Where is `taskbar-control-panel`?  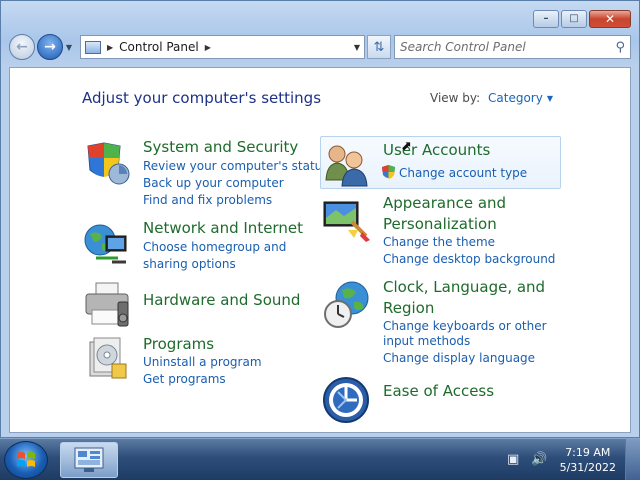 taskbar-control-panel is located at coordinates (89, 460).